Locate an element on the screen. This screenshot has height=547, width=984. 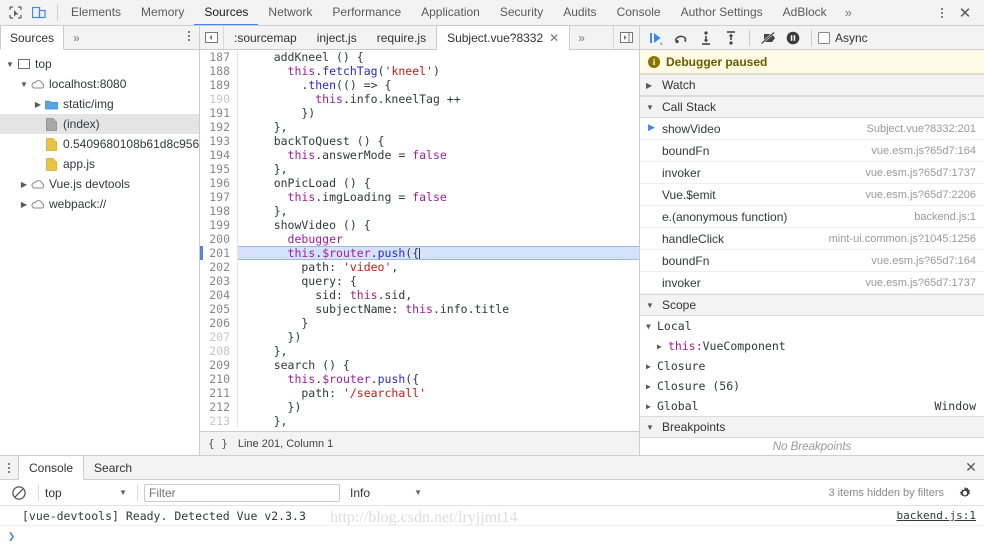
code-line: 205 subjectName: this.info.title is located at coordinates (419, 309).